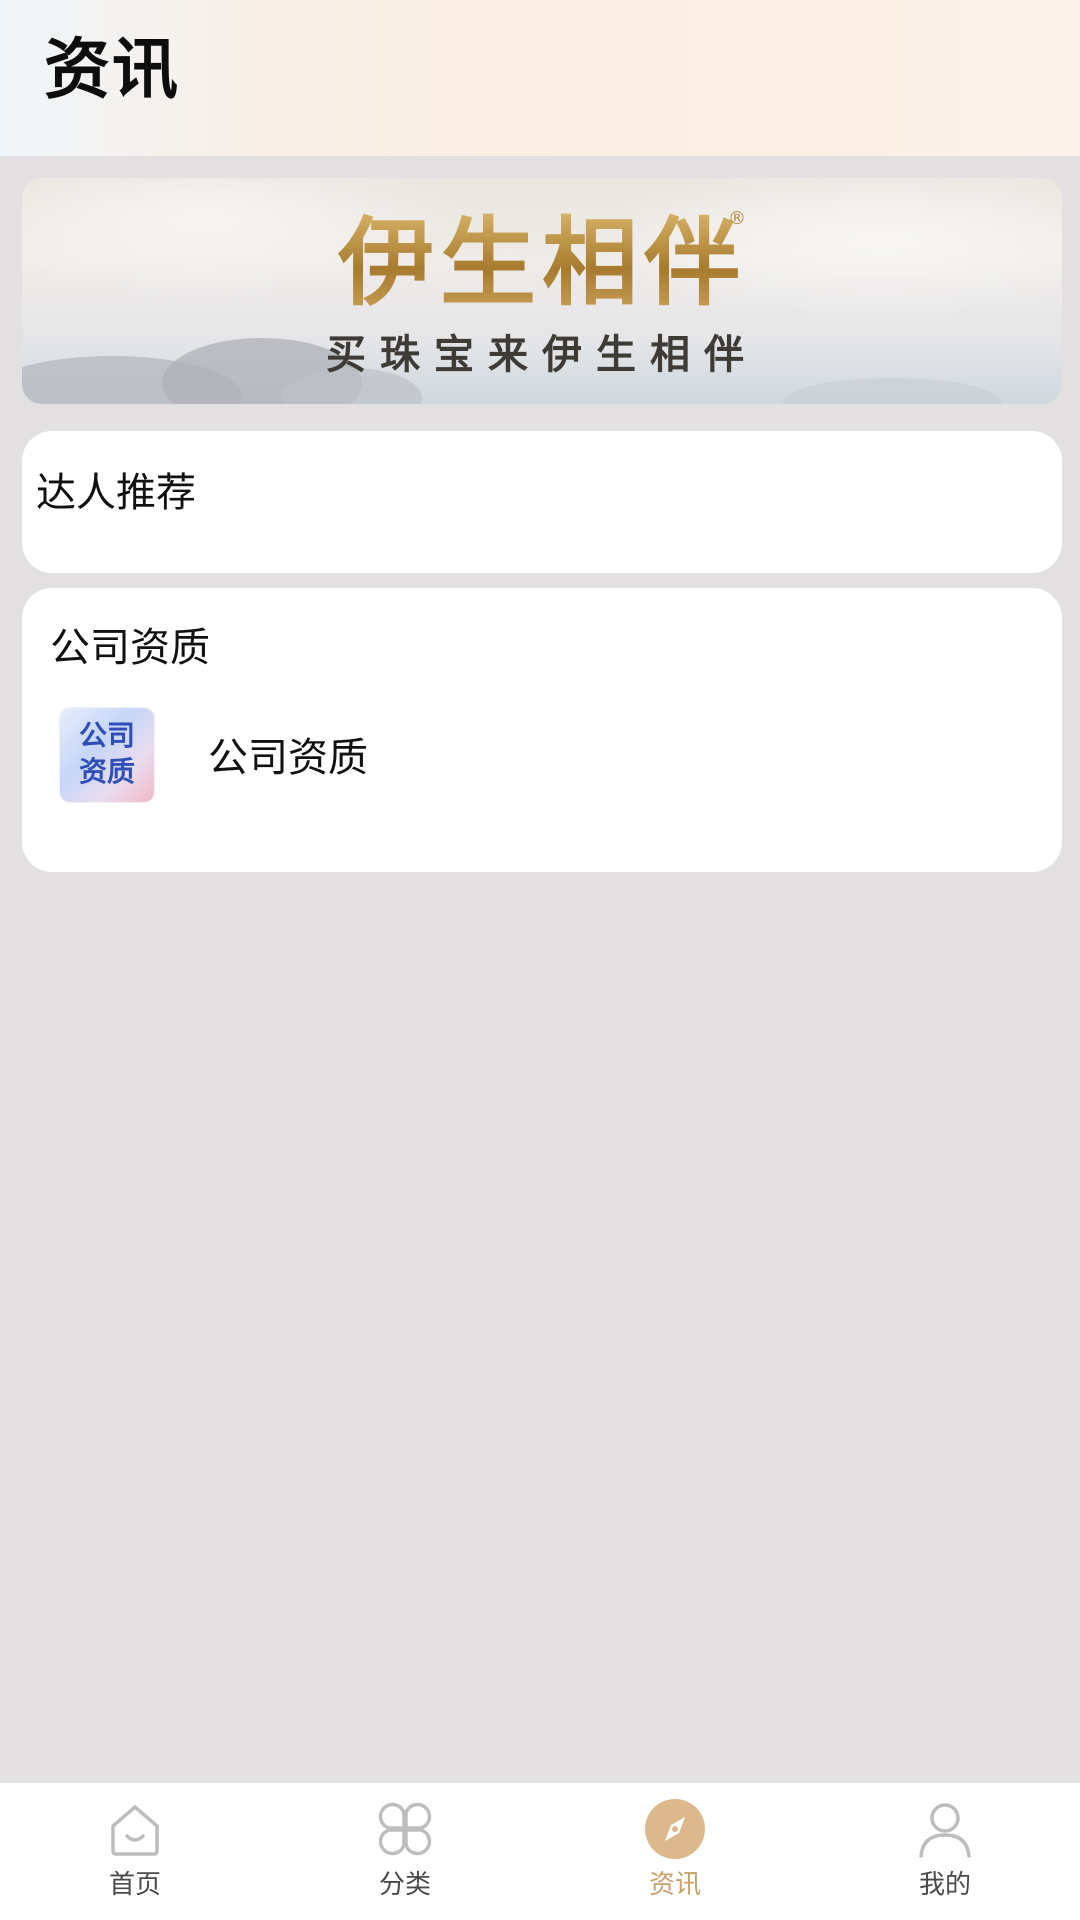 Image resolution: width=1080 pixels, height=1920 pixels. I want to click on qualification-thumbnail-text: 公司 资质, so click(107, 754).